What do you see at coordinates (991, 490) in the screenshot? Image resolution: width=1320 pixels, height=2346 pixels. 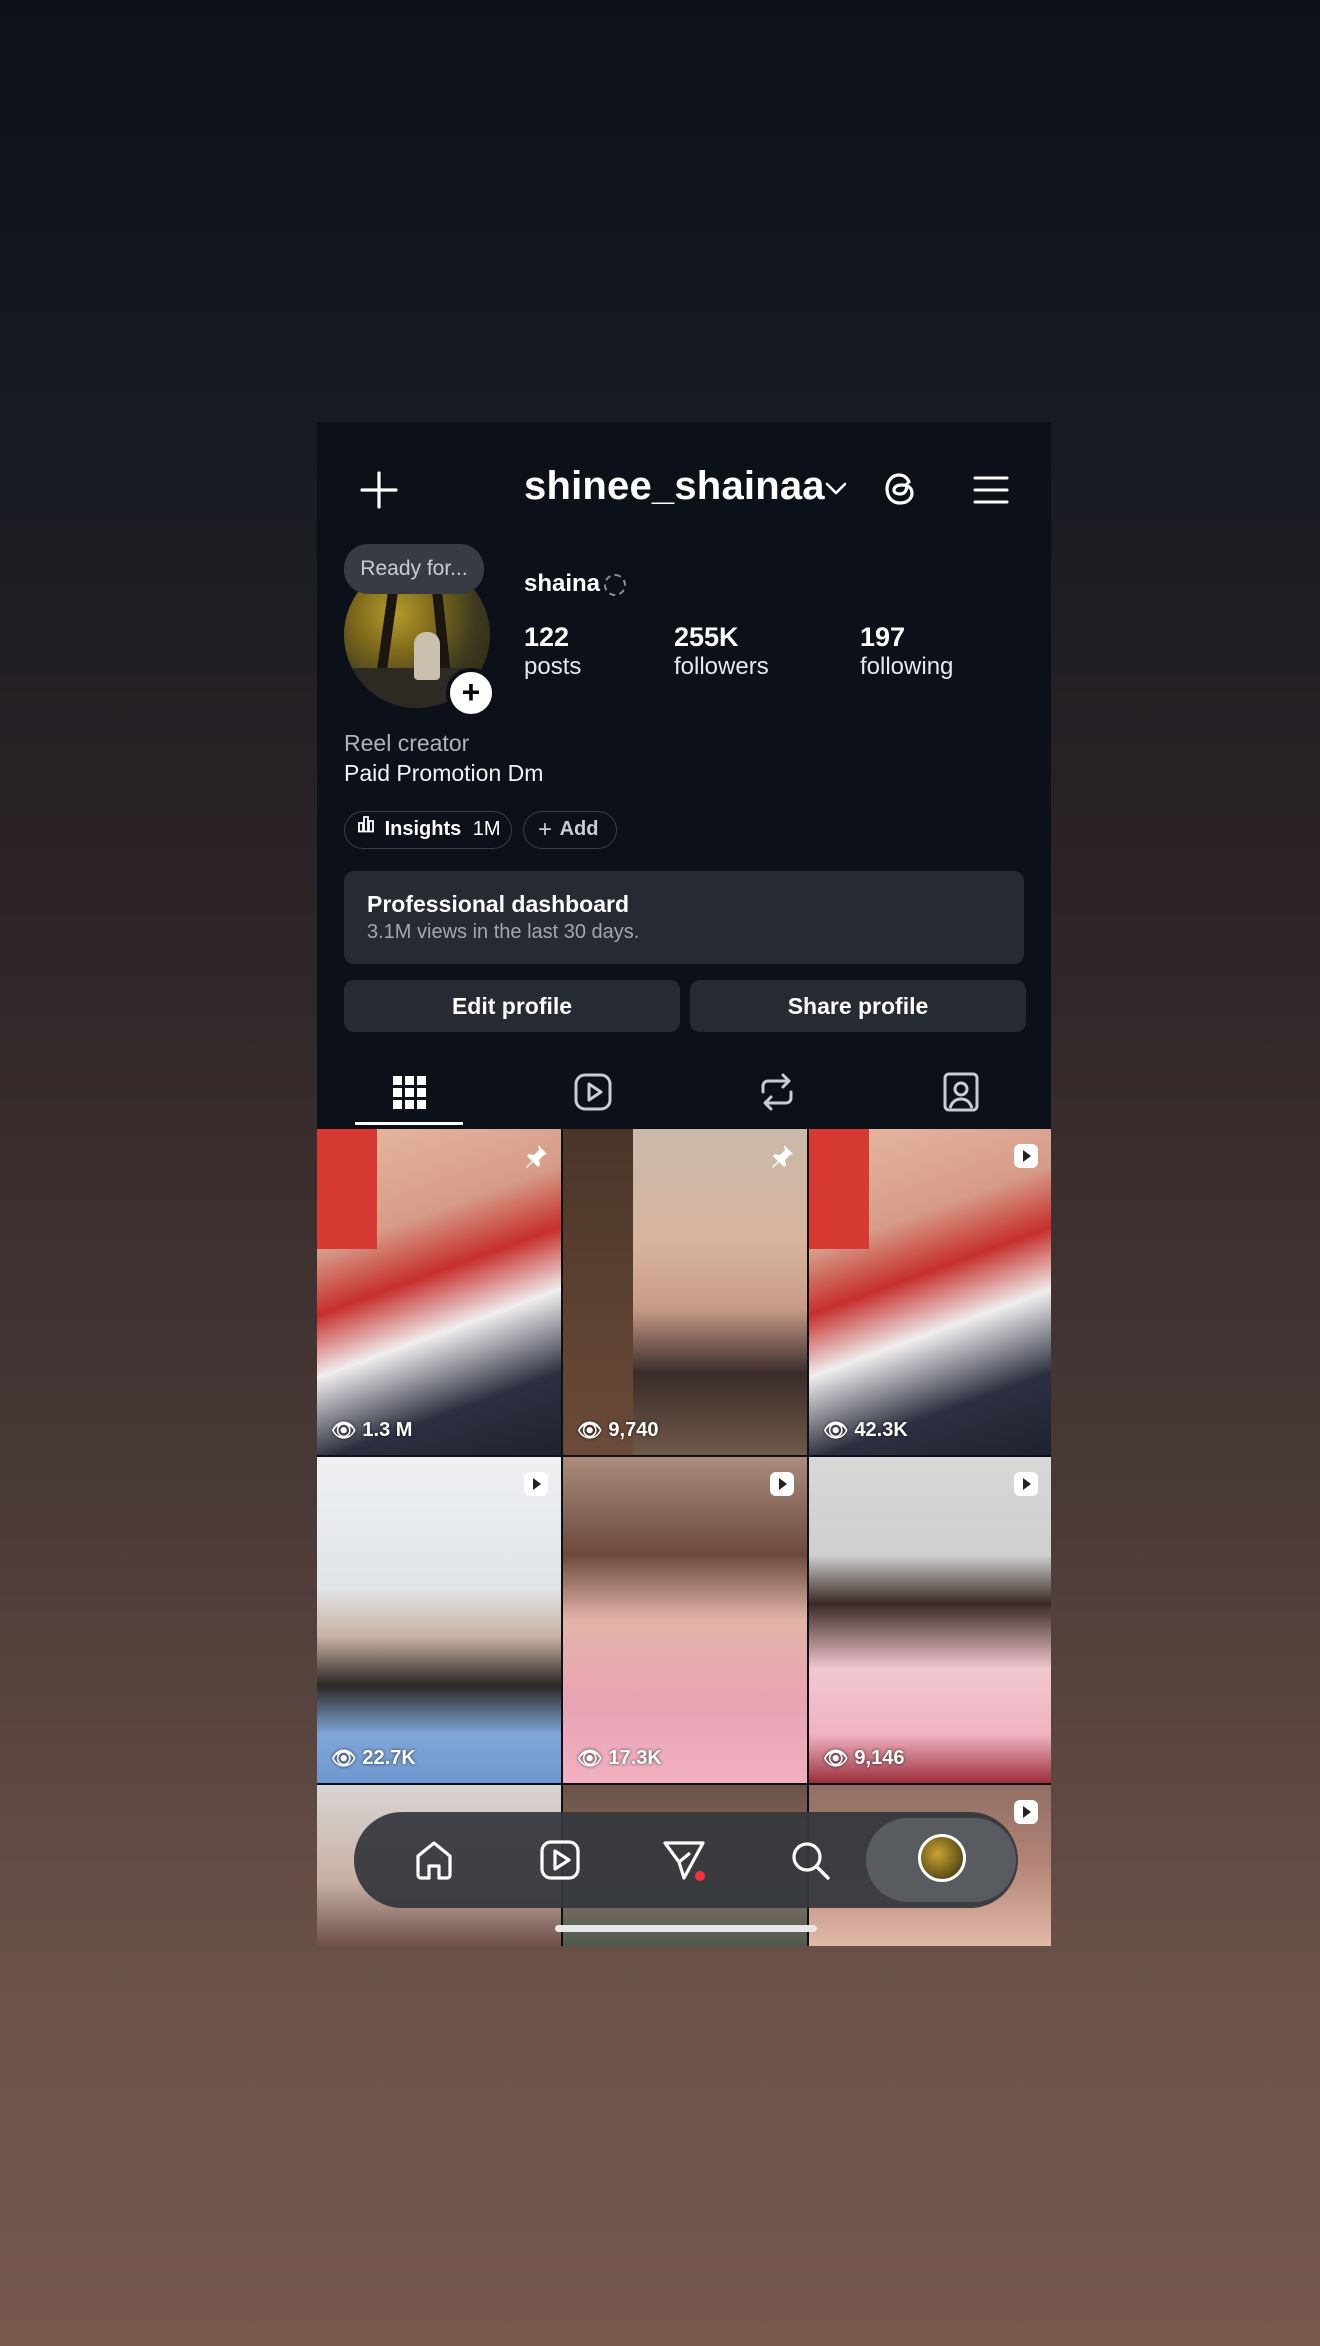 I see `menu-hamburger-icon` at bounding box center [991, 490].